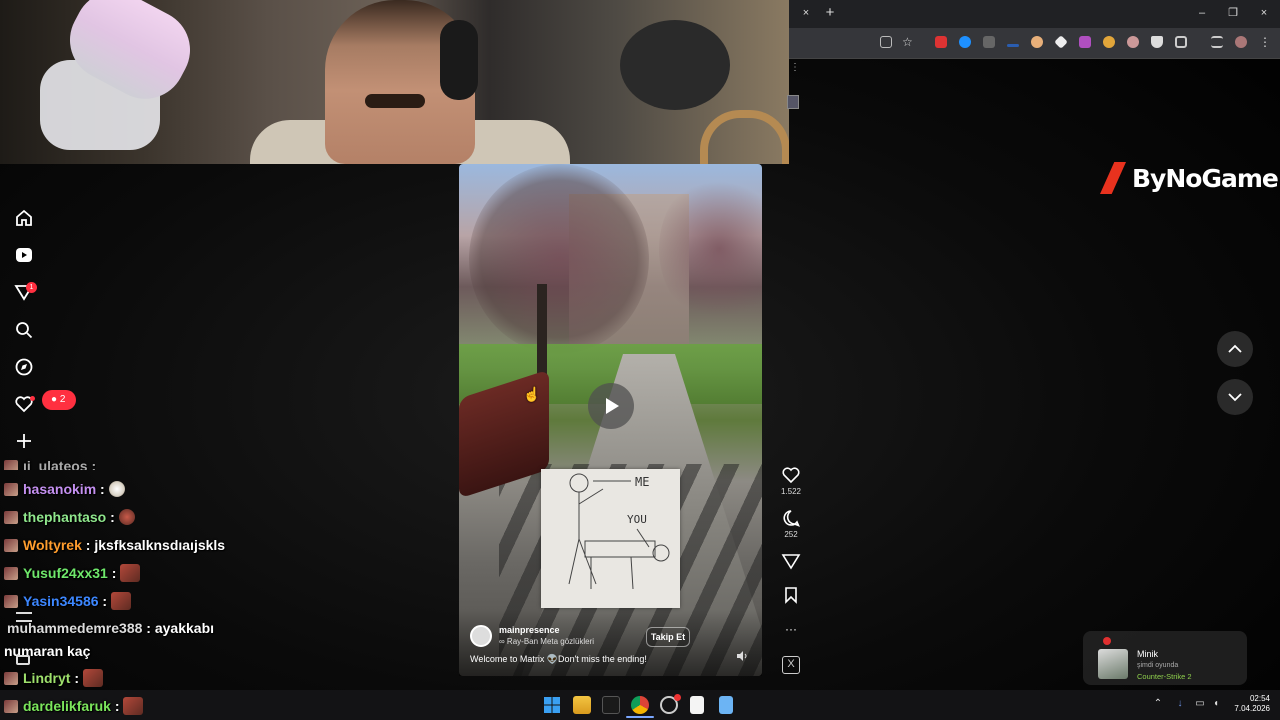 The height and width of the screenshot is (720, 1280). What do you see at coordinates (795, 67) in the screenshot?
I see `bookmarks-overflow-icon: ⋮` at bounding box center [795, 67].